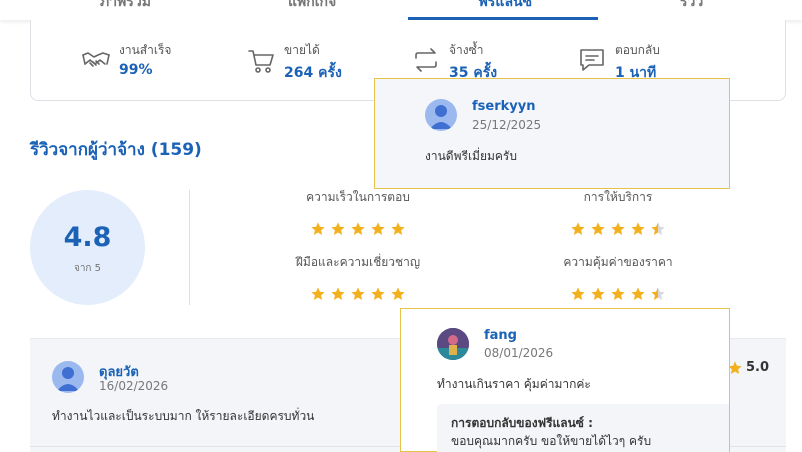 This screenshot has height=452, width=802. What do you see at coordinates (592, 60) in the screenshot?
I see `message-icon` at bounding box center [592, 60].